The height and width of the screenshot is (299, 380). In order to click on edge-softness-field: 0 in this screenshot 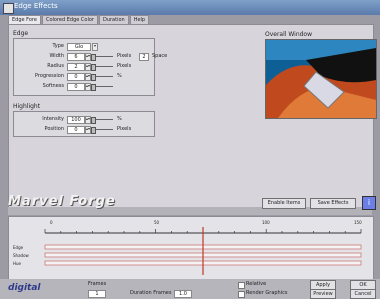, I will do `click(76, 87)`.